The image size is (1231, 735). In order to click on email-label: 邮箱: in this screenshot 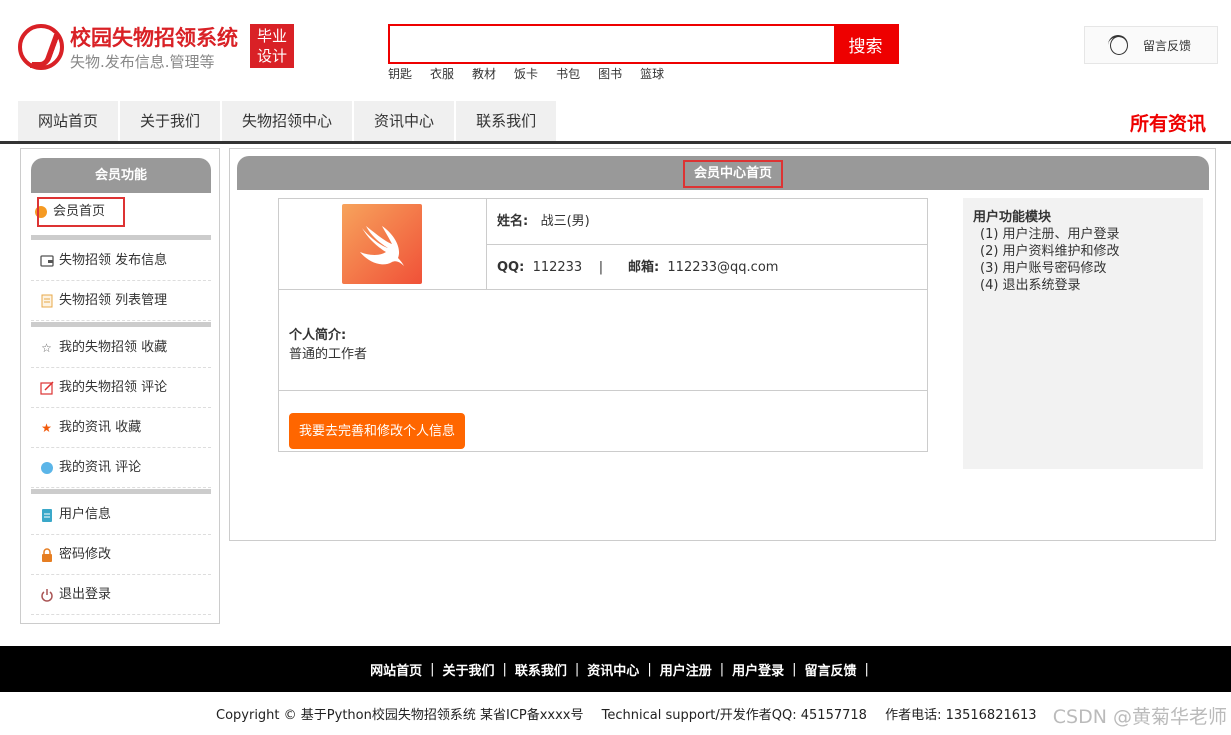, I will do `click(643, 267)`.